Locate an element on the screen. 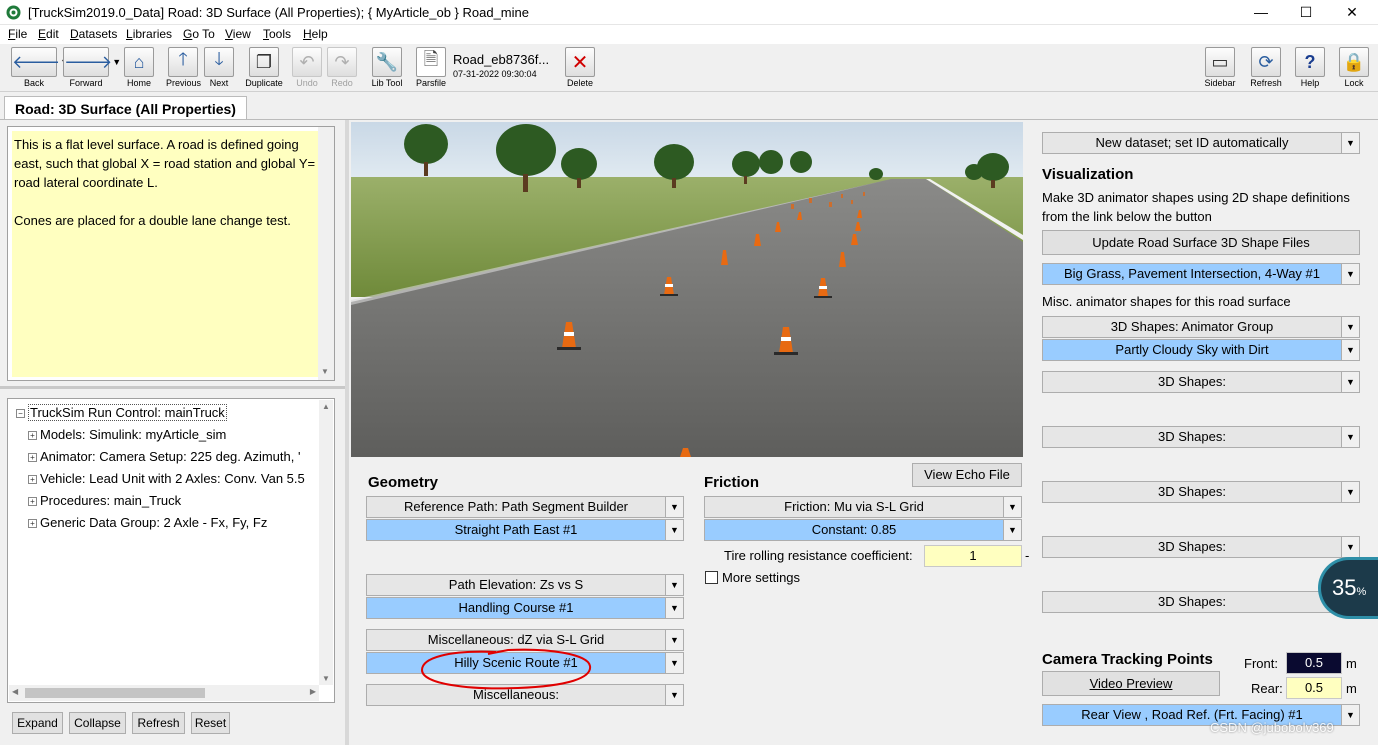 The image size is (1378, 745). menu-edit: Edit is located at coordinates (48, 34).